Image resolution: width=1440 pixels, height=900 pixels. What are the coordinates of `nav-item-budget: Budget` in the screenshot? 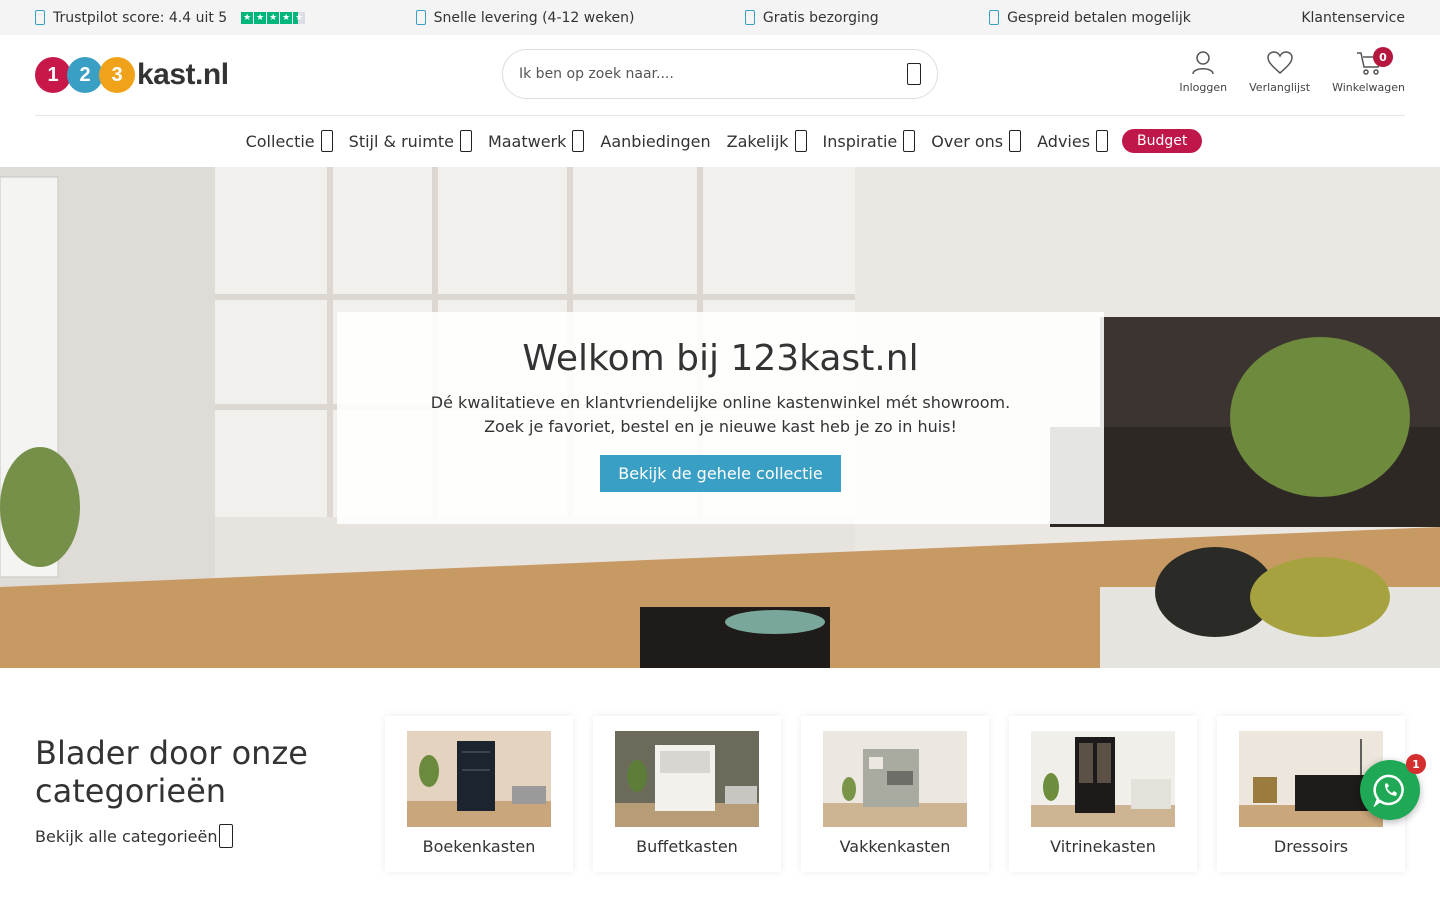 It's located at (1162, 141).